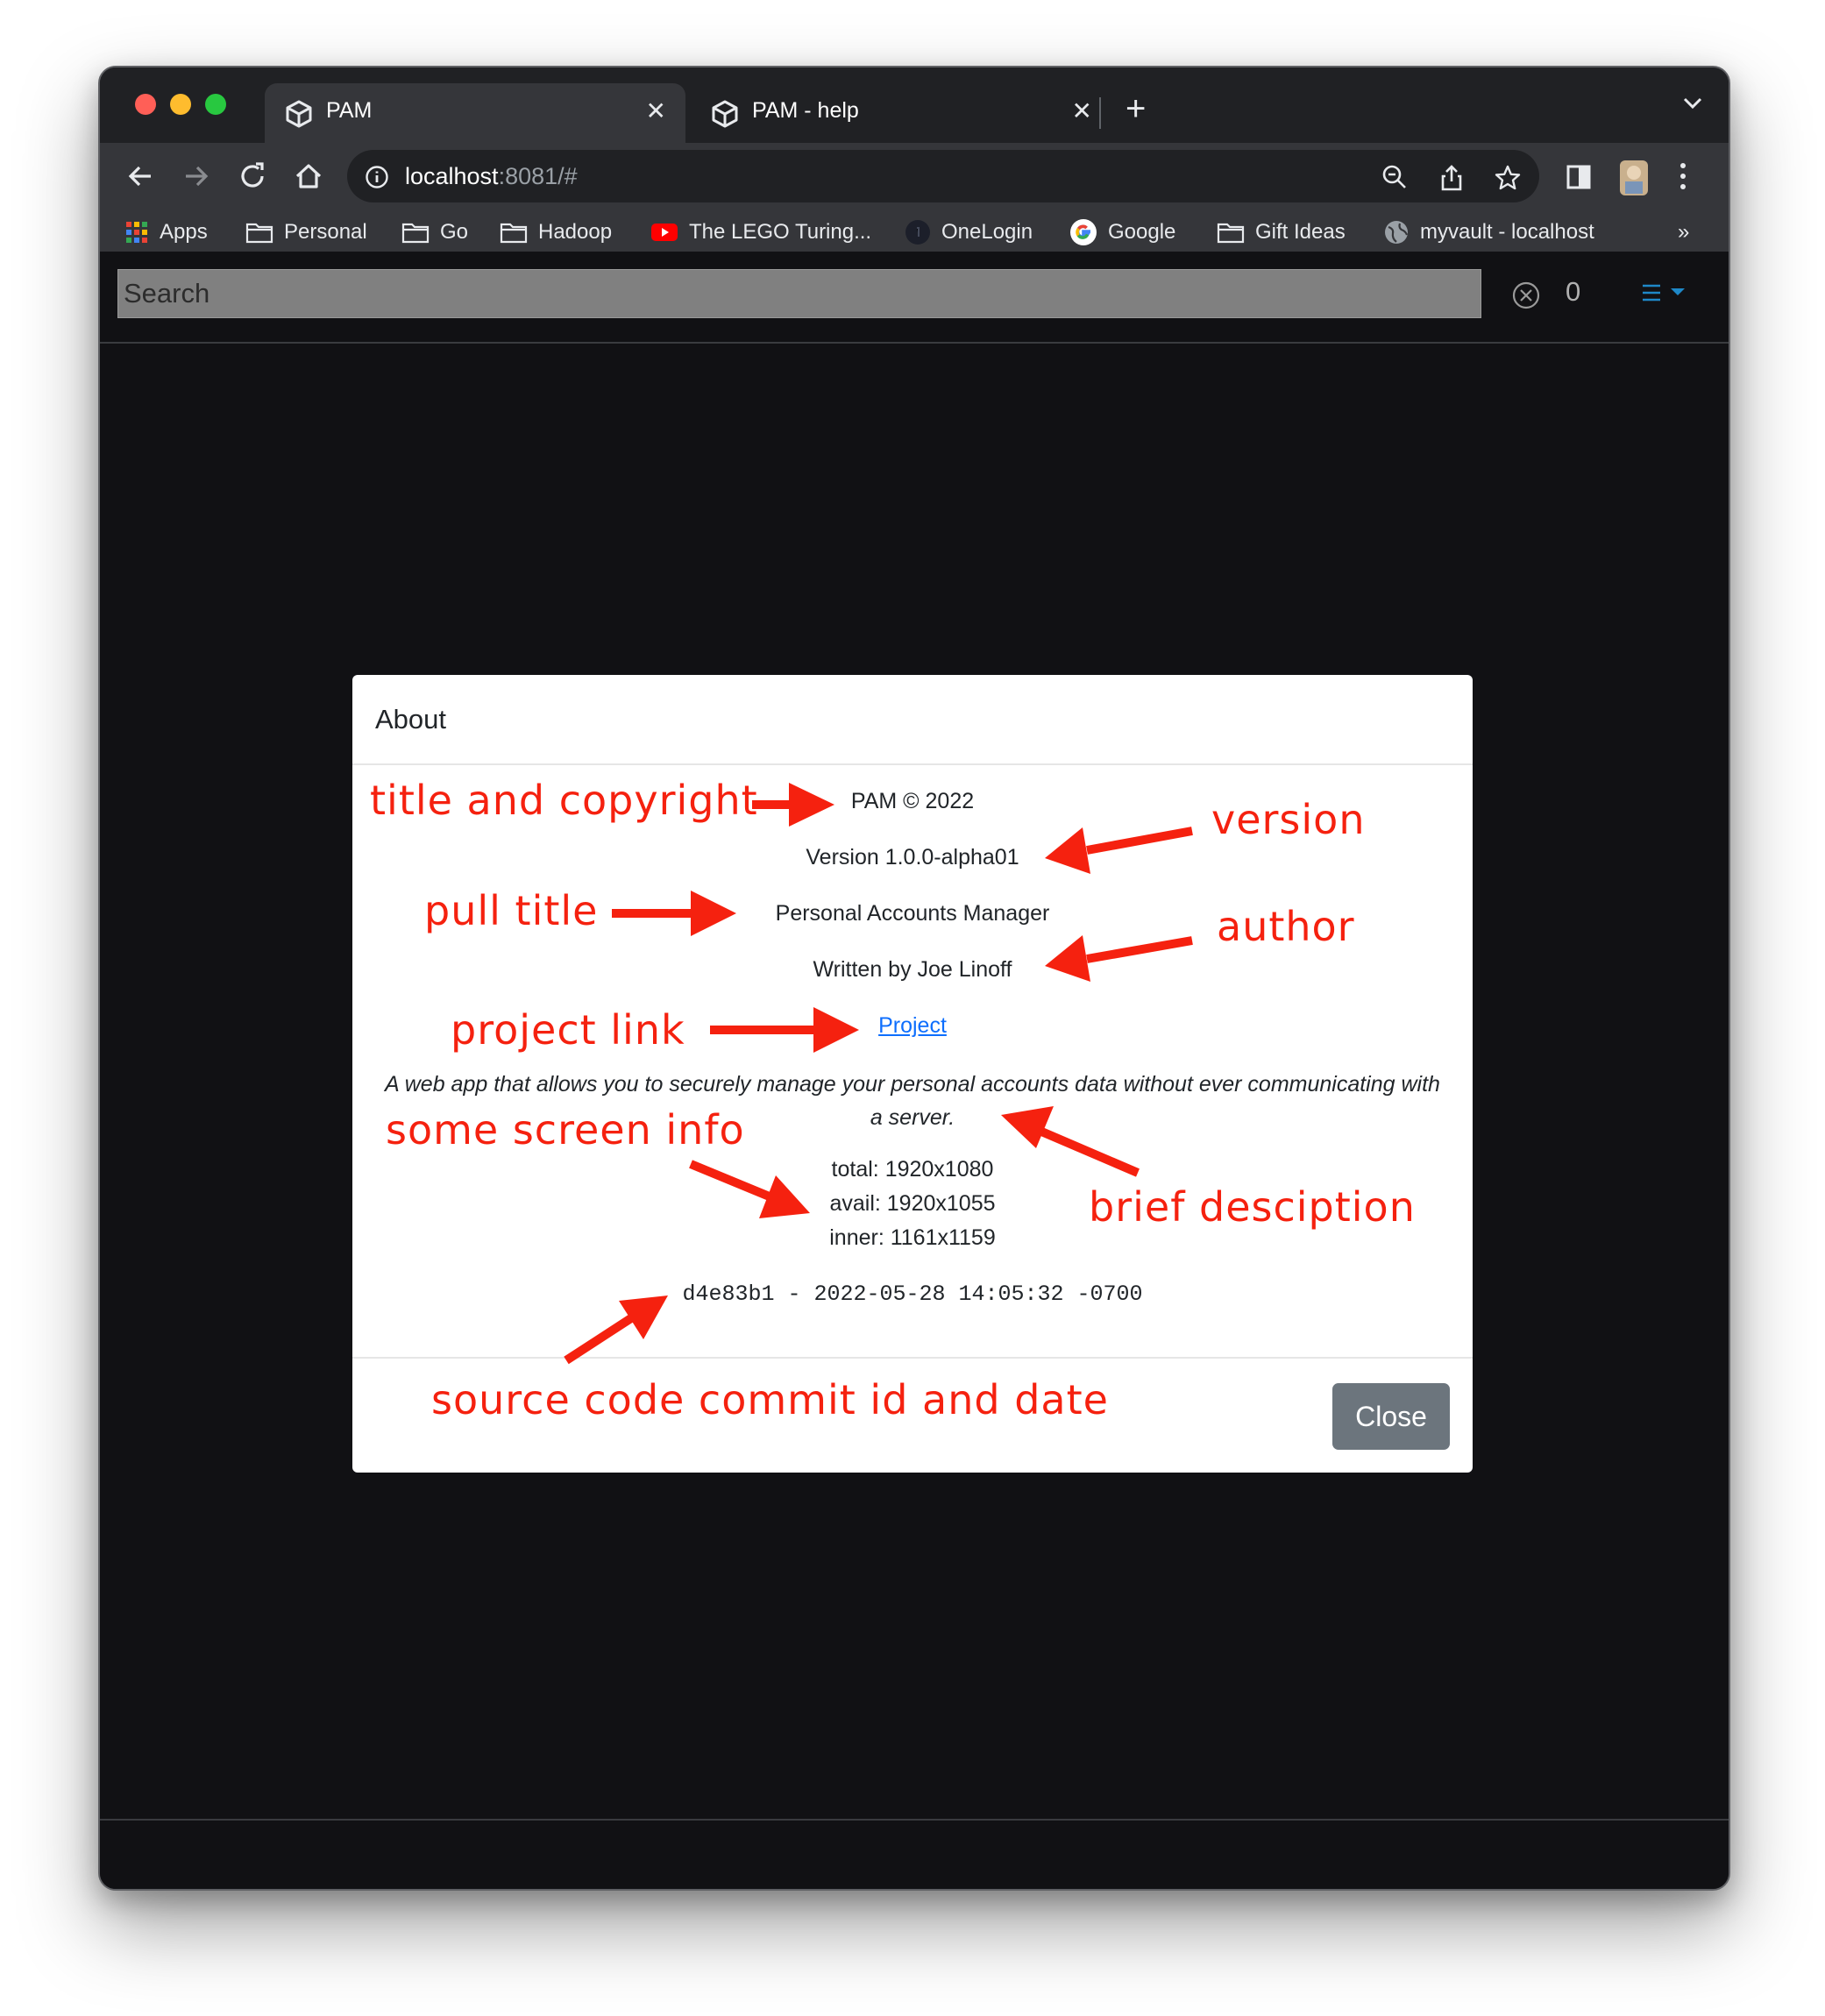 The height and width of the screenshot is (2016, 1825). I want to click on annotation-arrows, so click(879, 1074).